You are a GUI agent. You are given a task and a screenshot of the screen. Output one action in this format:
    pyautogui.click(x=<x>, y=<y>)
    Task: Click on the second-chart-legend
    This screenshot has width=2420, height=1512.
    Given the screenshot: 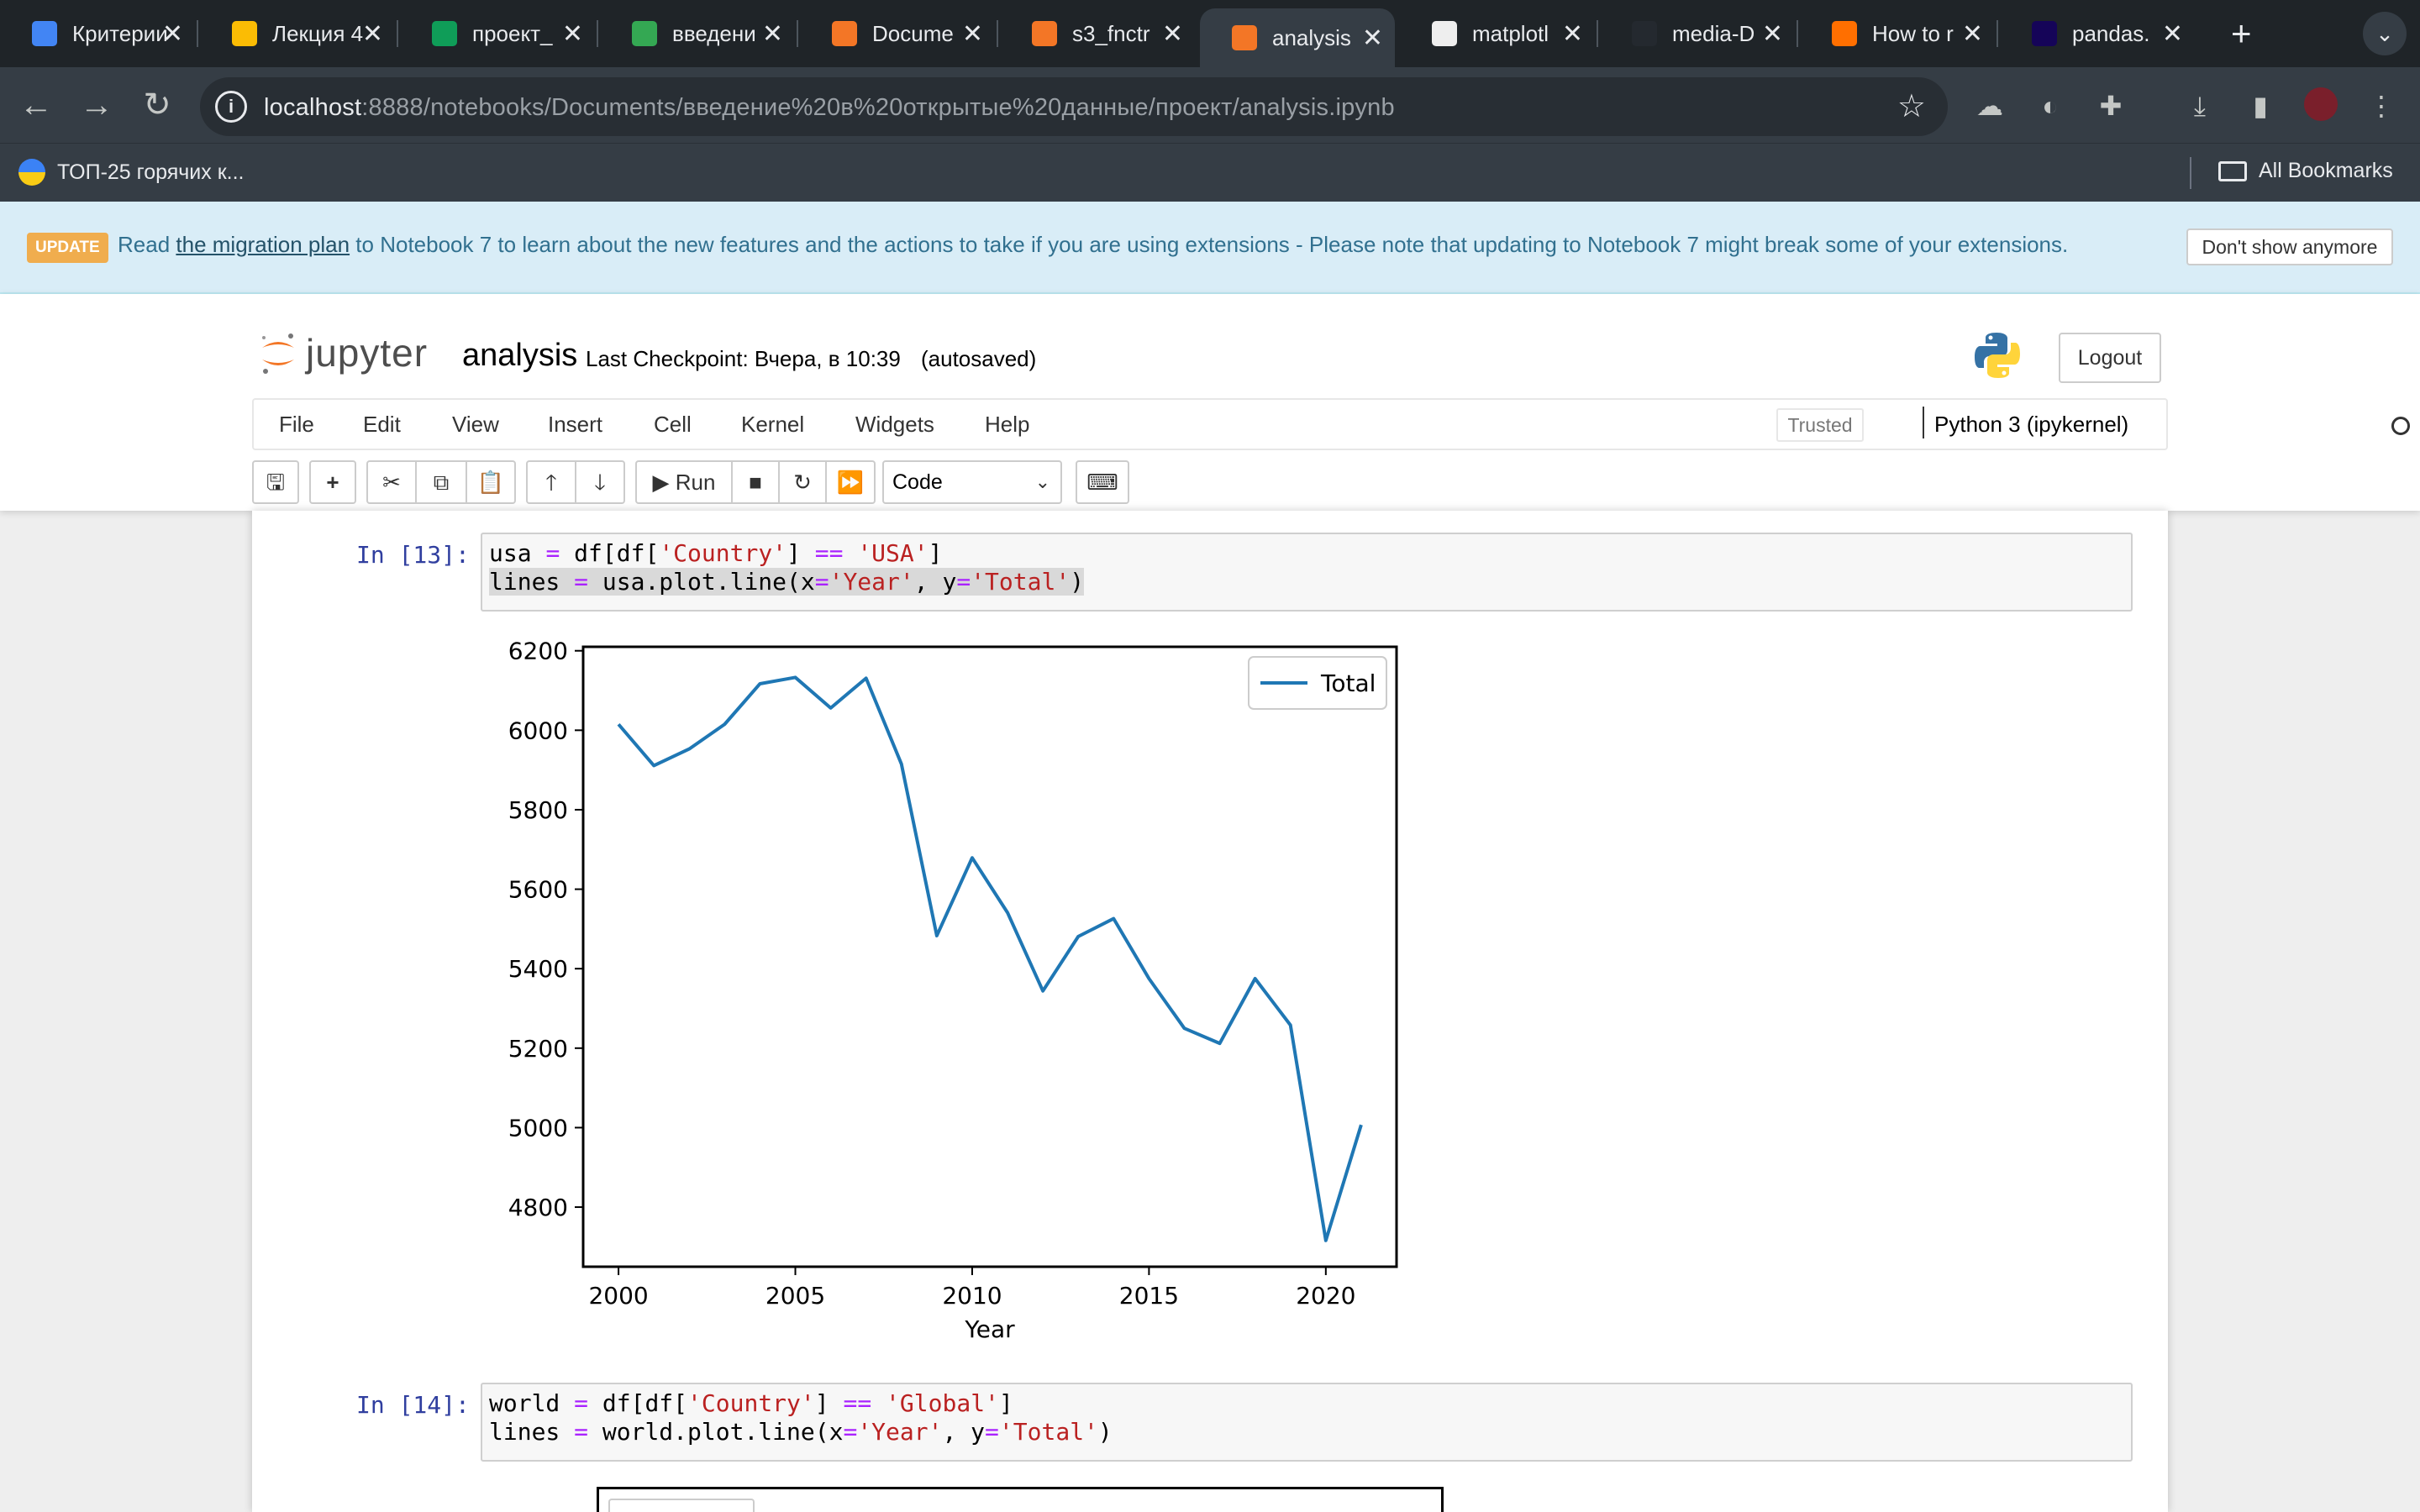 What is the action you would take?
    pyautogui.click(x=681, y=1505)
    